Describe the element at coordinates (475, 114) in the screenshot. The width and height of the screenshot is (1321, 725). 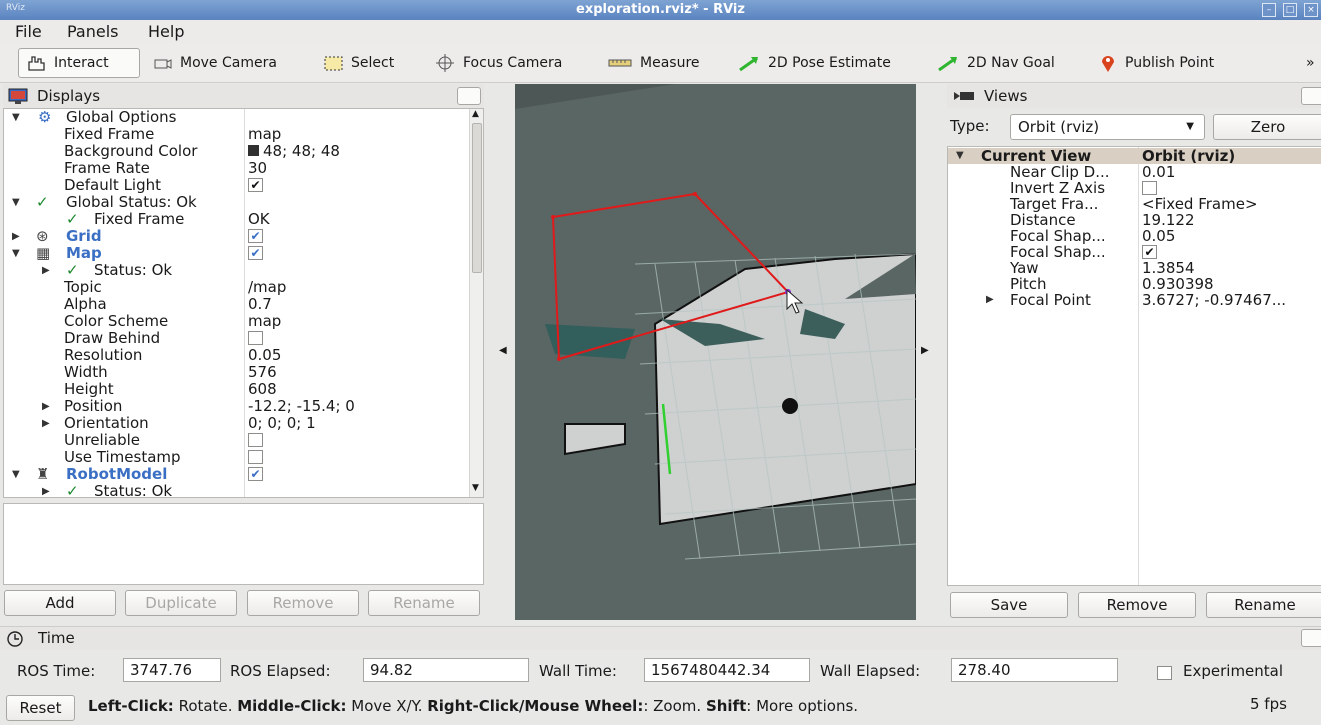
I see `scroll-up-icon: ▲` at that location.